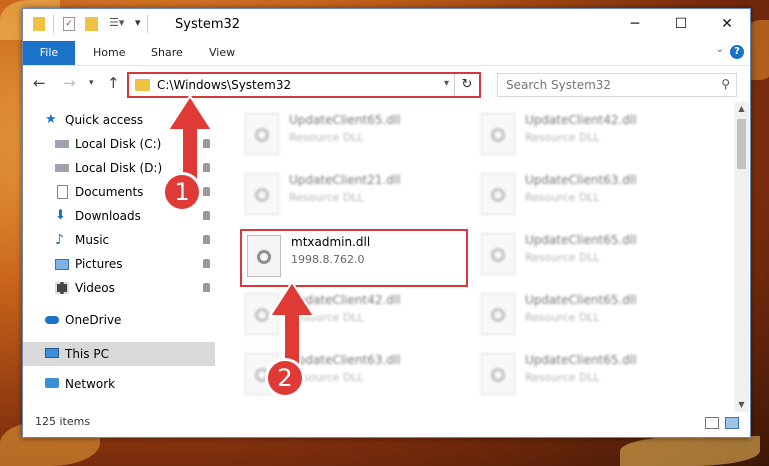  I want to click on search-icon: ⚲, so click(725, 84).